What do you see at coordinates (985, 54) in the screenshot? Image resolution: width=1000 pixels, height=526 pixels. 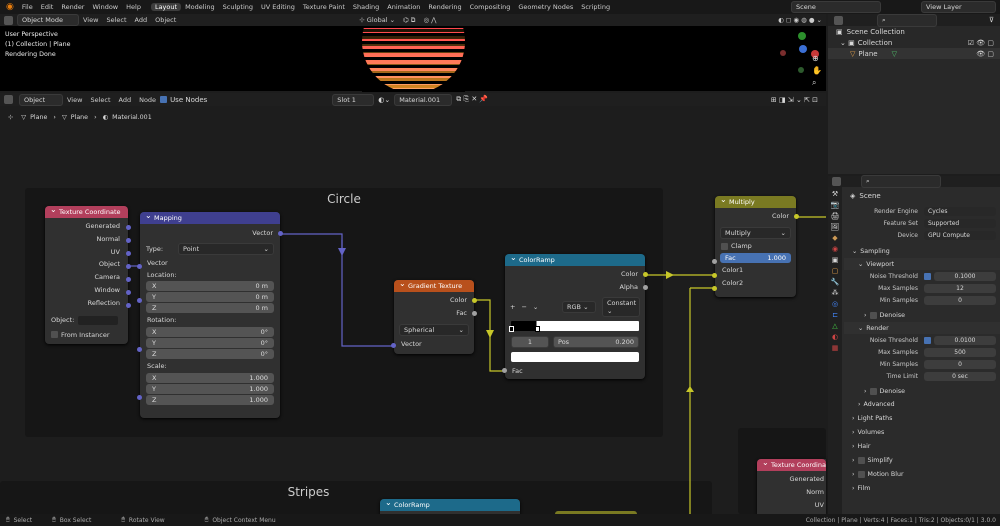 I see `visibility-icons-2: 👁 ▢` at bounding box center [985, 54].